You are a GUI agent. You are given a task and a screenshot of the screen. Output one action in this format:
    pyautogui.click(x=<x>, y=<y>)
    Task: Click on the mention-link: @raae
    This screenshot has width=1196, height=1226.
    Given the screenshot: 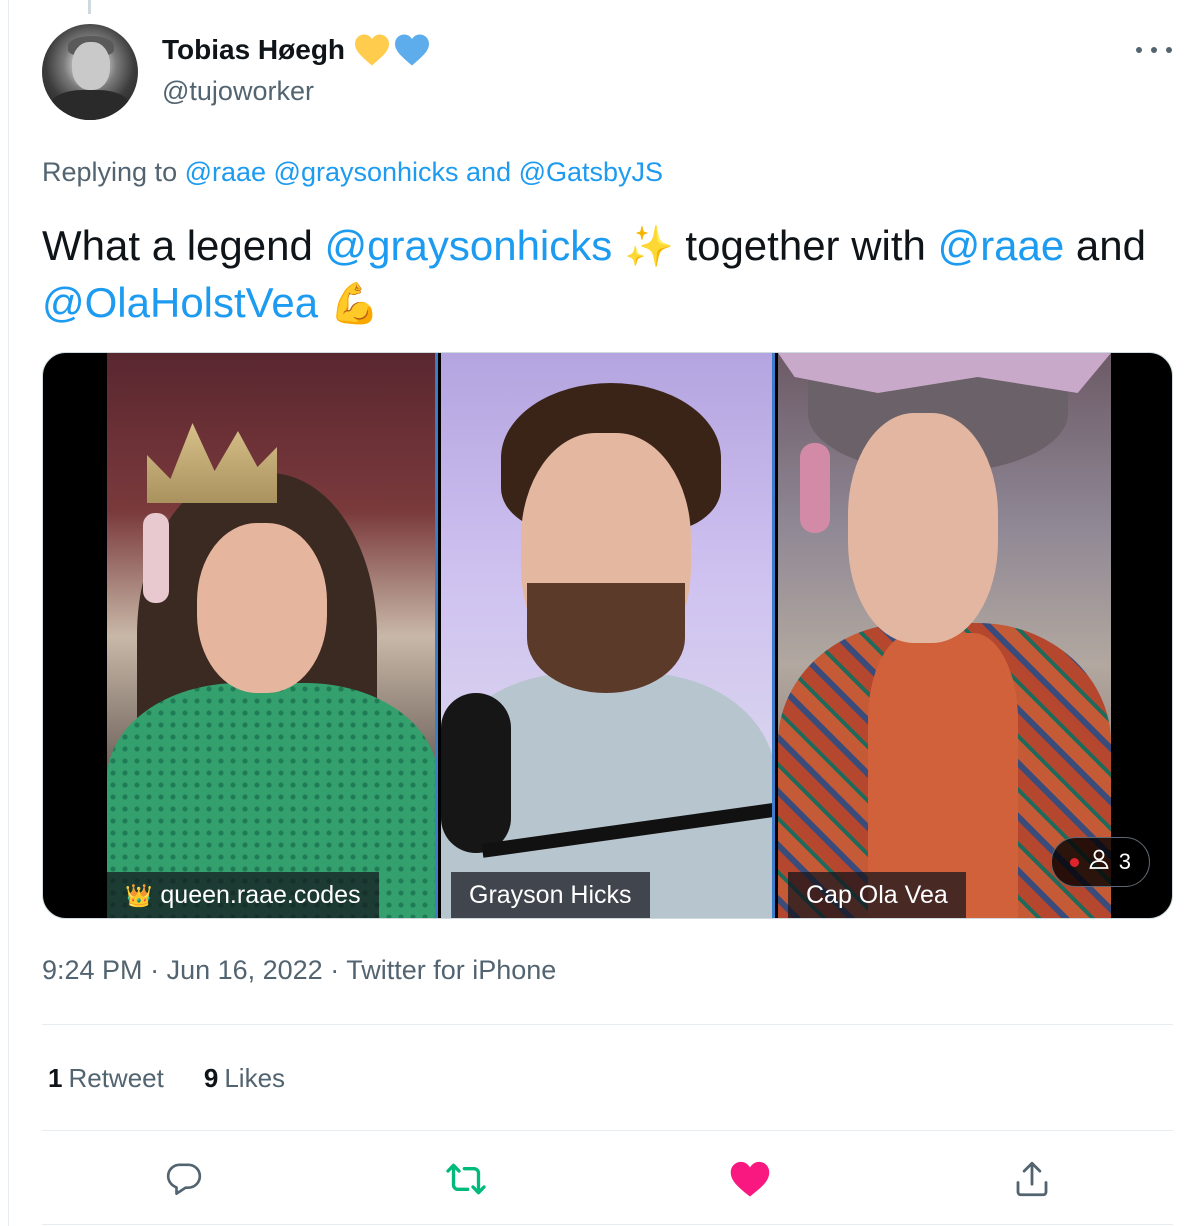 What is the action you would take?
    pyautogui.click(x=1001, y=245)
    